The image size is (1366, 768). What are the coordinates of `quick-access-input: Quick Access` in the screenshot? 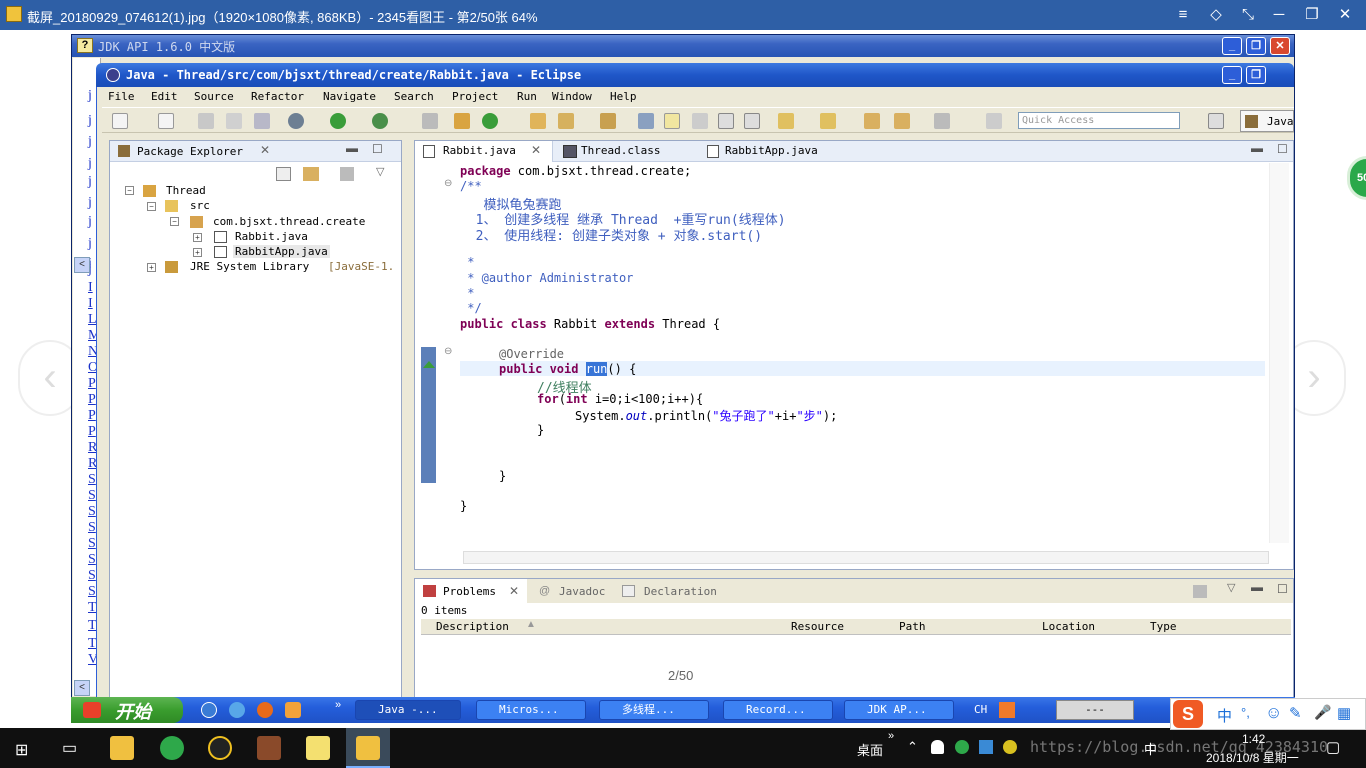 It's located at (1099, 120).